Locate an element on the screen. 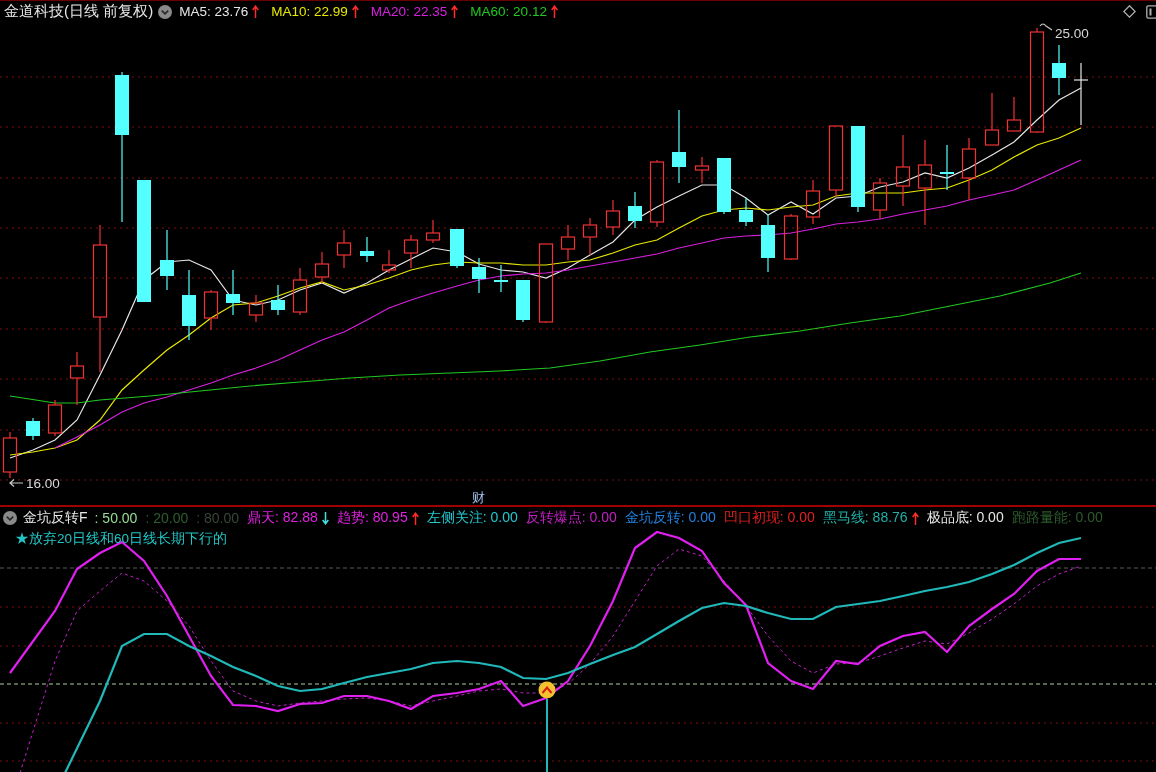 The height and width of the screenshot is (772, 1156). high-price-label: 25.00 is located at coordinates (1072, 33).